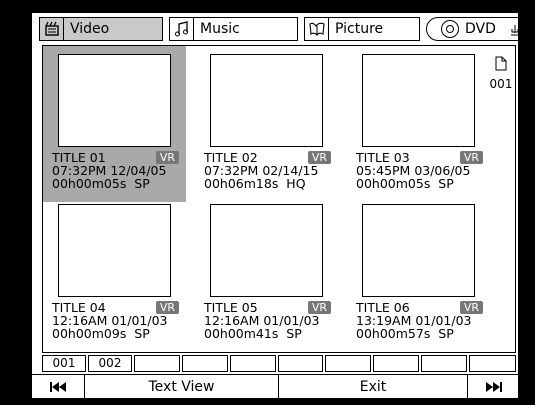 The image size is (535, 405). I want to click on tab-music-label: Music, so click(220, 29).